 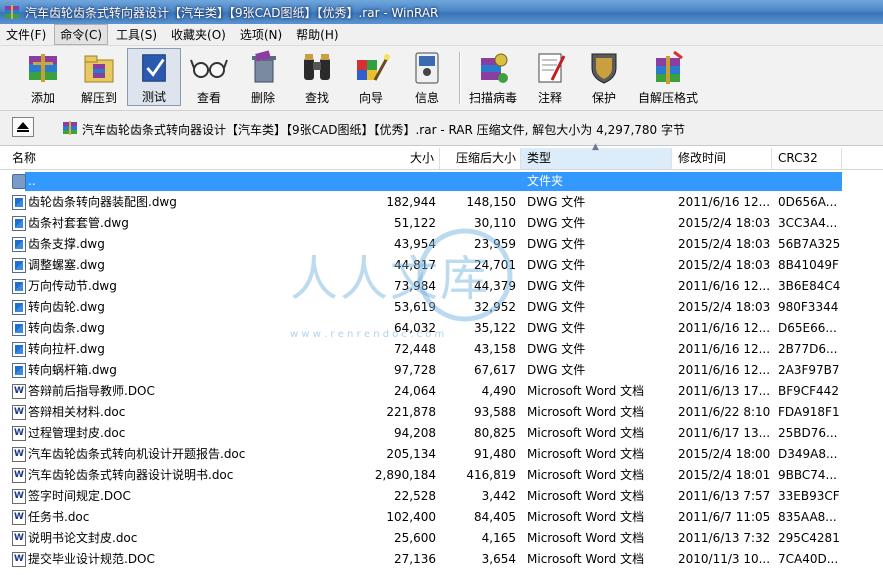 What do you see at coordinates (23, 127) in the screenshot?
I see `up-folder-button` at bounding box center [23, 127].